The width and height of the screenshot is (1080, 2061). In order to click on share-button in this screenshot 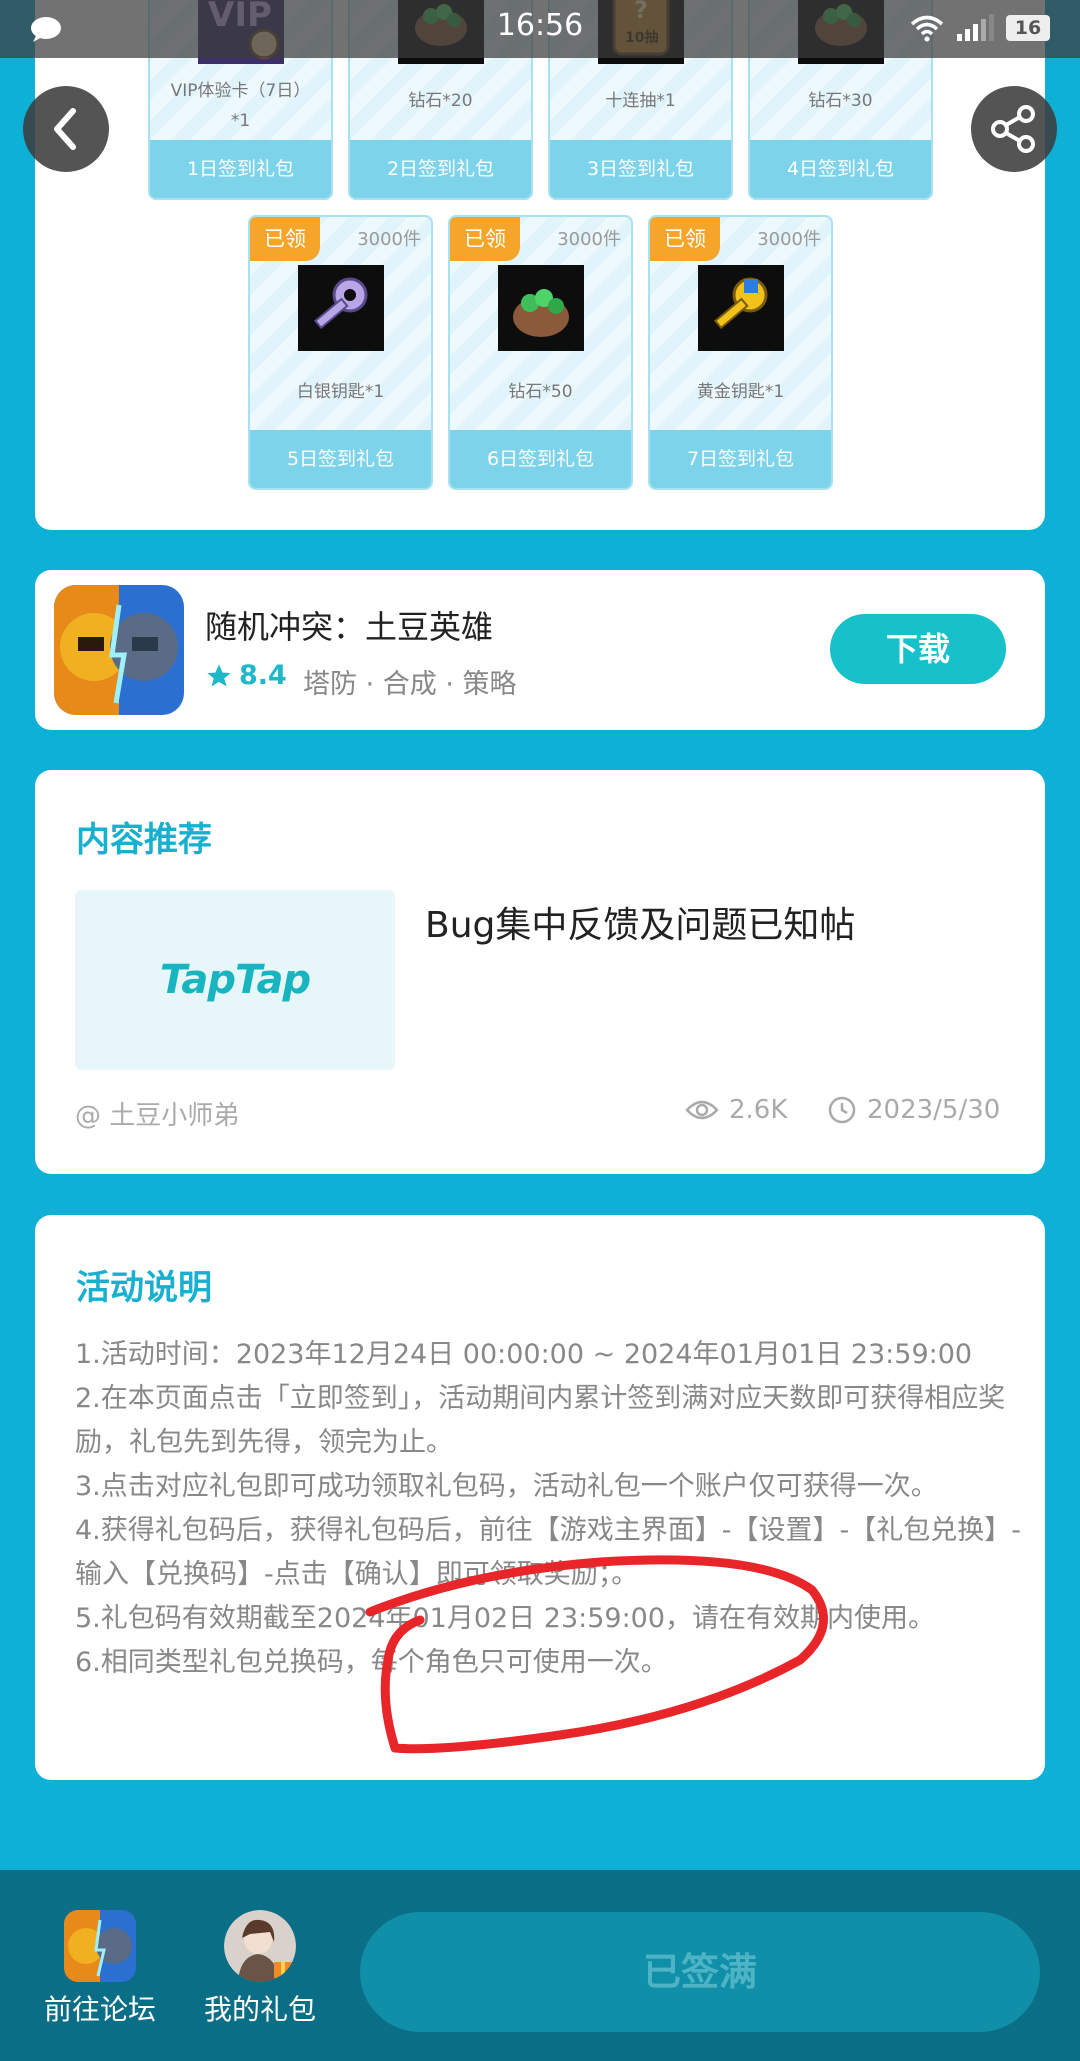, I will do `click(1014, 129)`.